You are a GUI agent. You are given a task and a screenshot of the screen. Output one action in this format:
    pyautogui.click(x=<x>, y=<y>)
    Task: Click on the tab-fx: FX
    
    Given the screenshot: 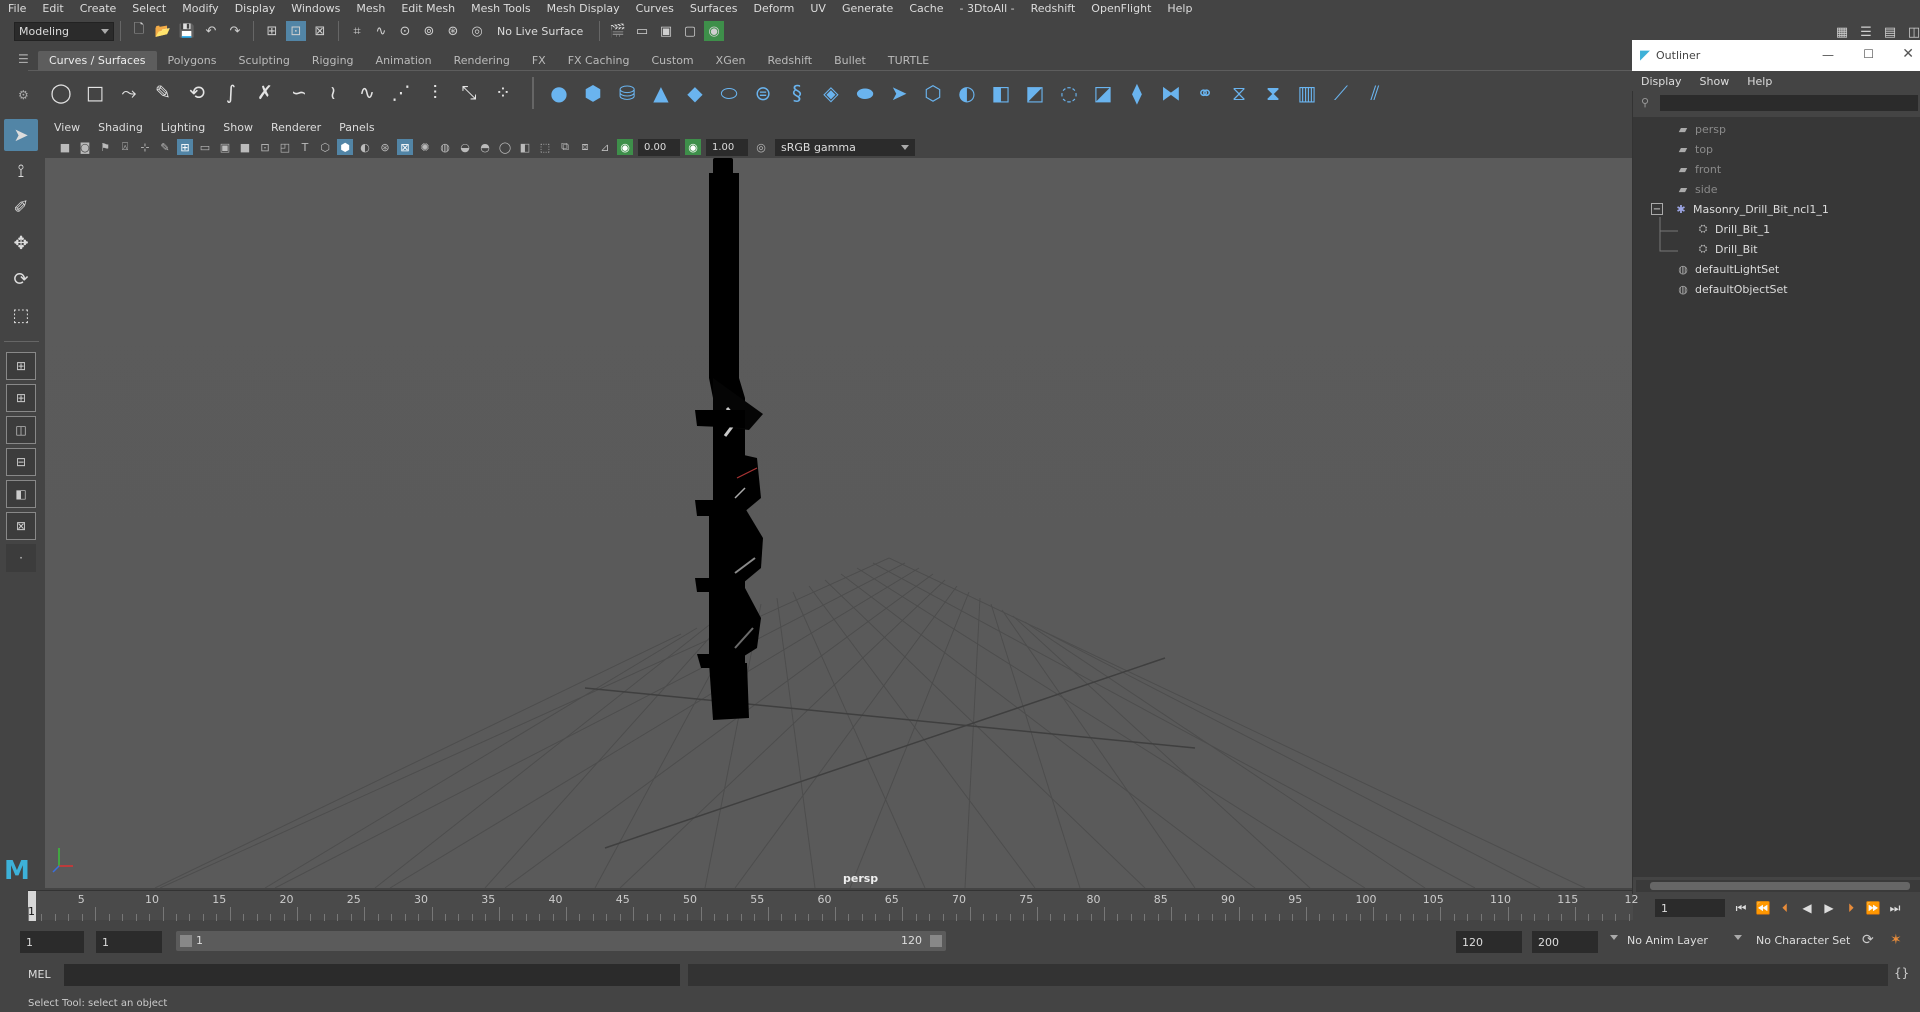 What is the action you would take?
    pyautogui.click(x=539, y=60)
    